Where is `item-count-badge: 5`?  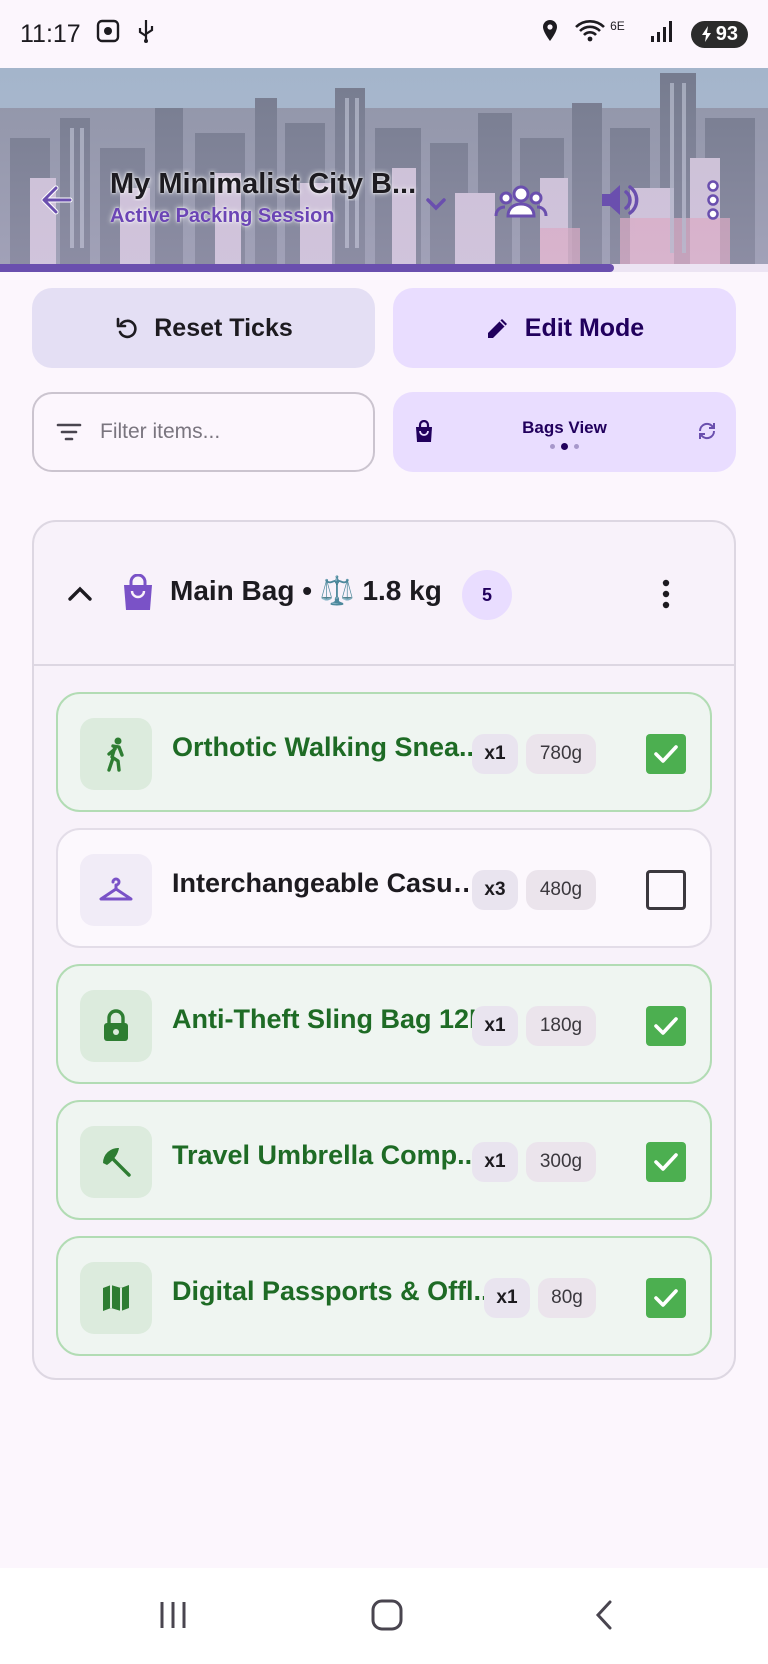
item-count-badge: 5 is located at coordinates (487, 595).